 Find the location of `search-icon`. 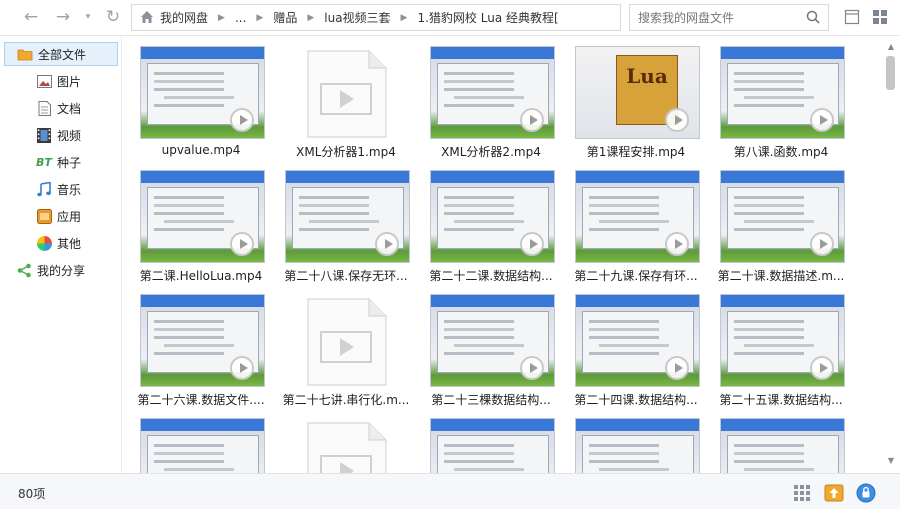

search-icon is located at coordinates (813, 17).